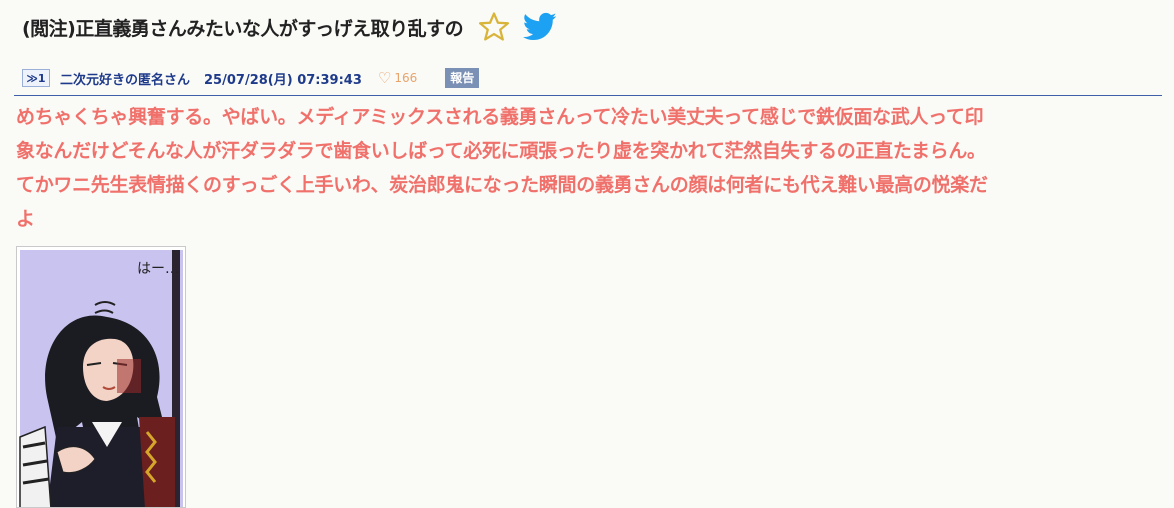 Image resolution: width=1174 pixels, height=508 pixels. I want to click on like-button: ♡ 166, so click(397, 78).